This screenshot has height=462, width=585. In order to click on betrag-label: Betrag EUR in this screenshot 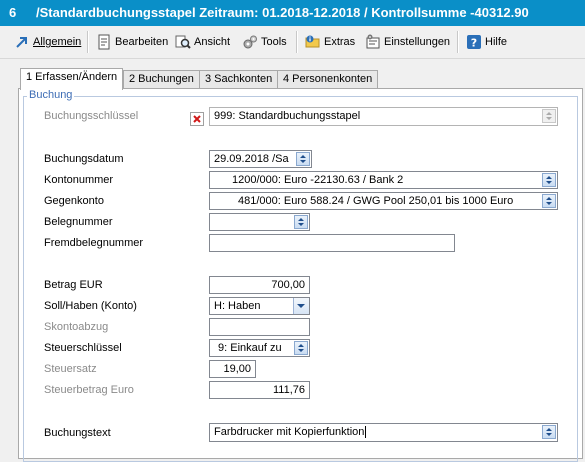, I will do `click(73, 285)`.